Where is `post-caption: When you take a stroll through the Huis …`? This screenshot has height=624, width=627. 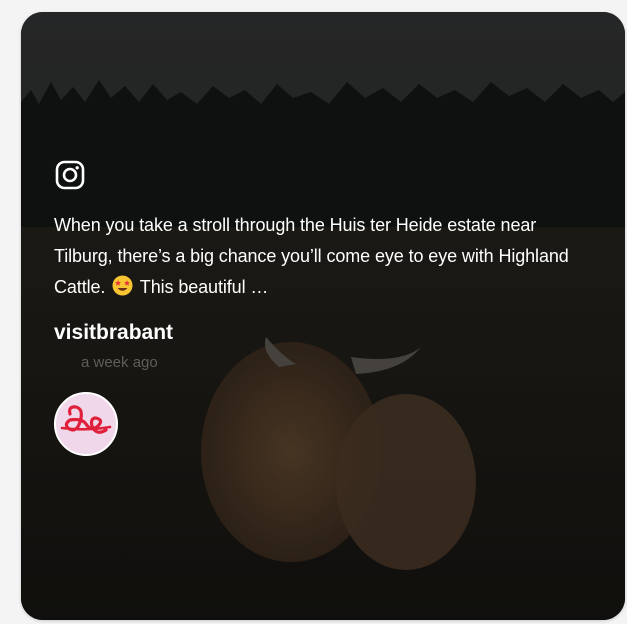
post-caption: When you take a stroll through the Huis … is located at coordinates (319, 256).